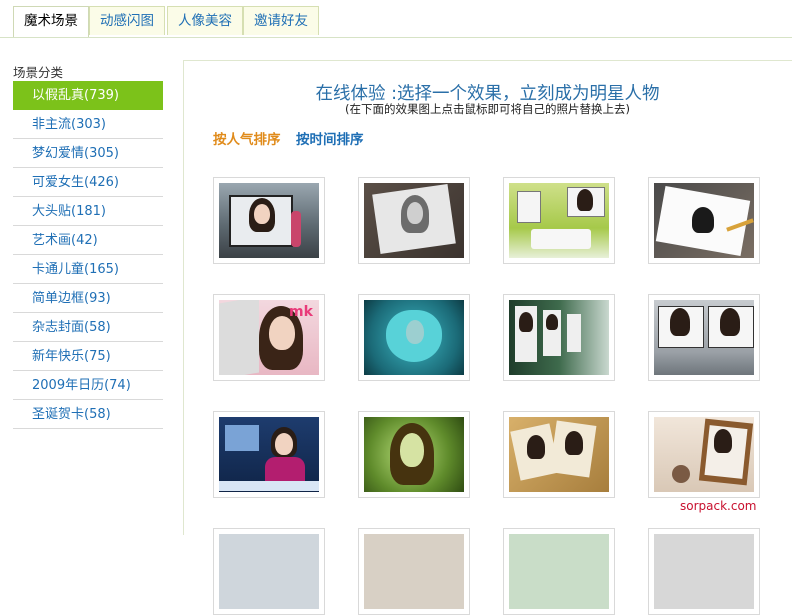 The width and height of the screenshot is (792, 615). I want to click on effect-thumb-wood-frame, so click(704, 454).